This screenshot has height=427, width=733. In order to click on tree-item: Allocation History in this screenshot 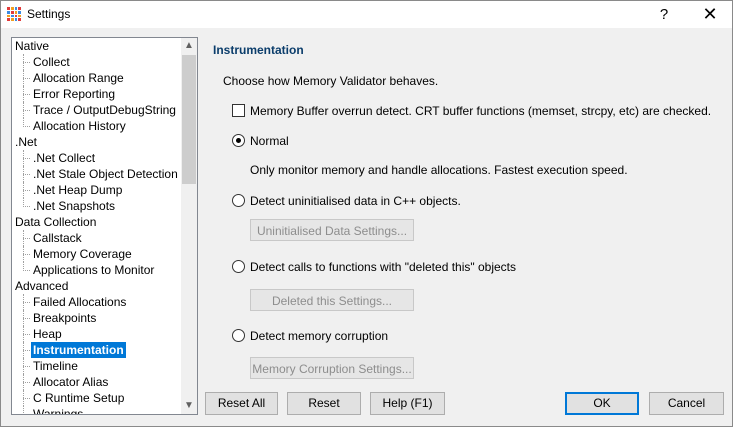, I will do `click(96, 126)`.